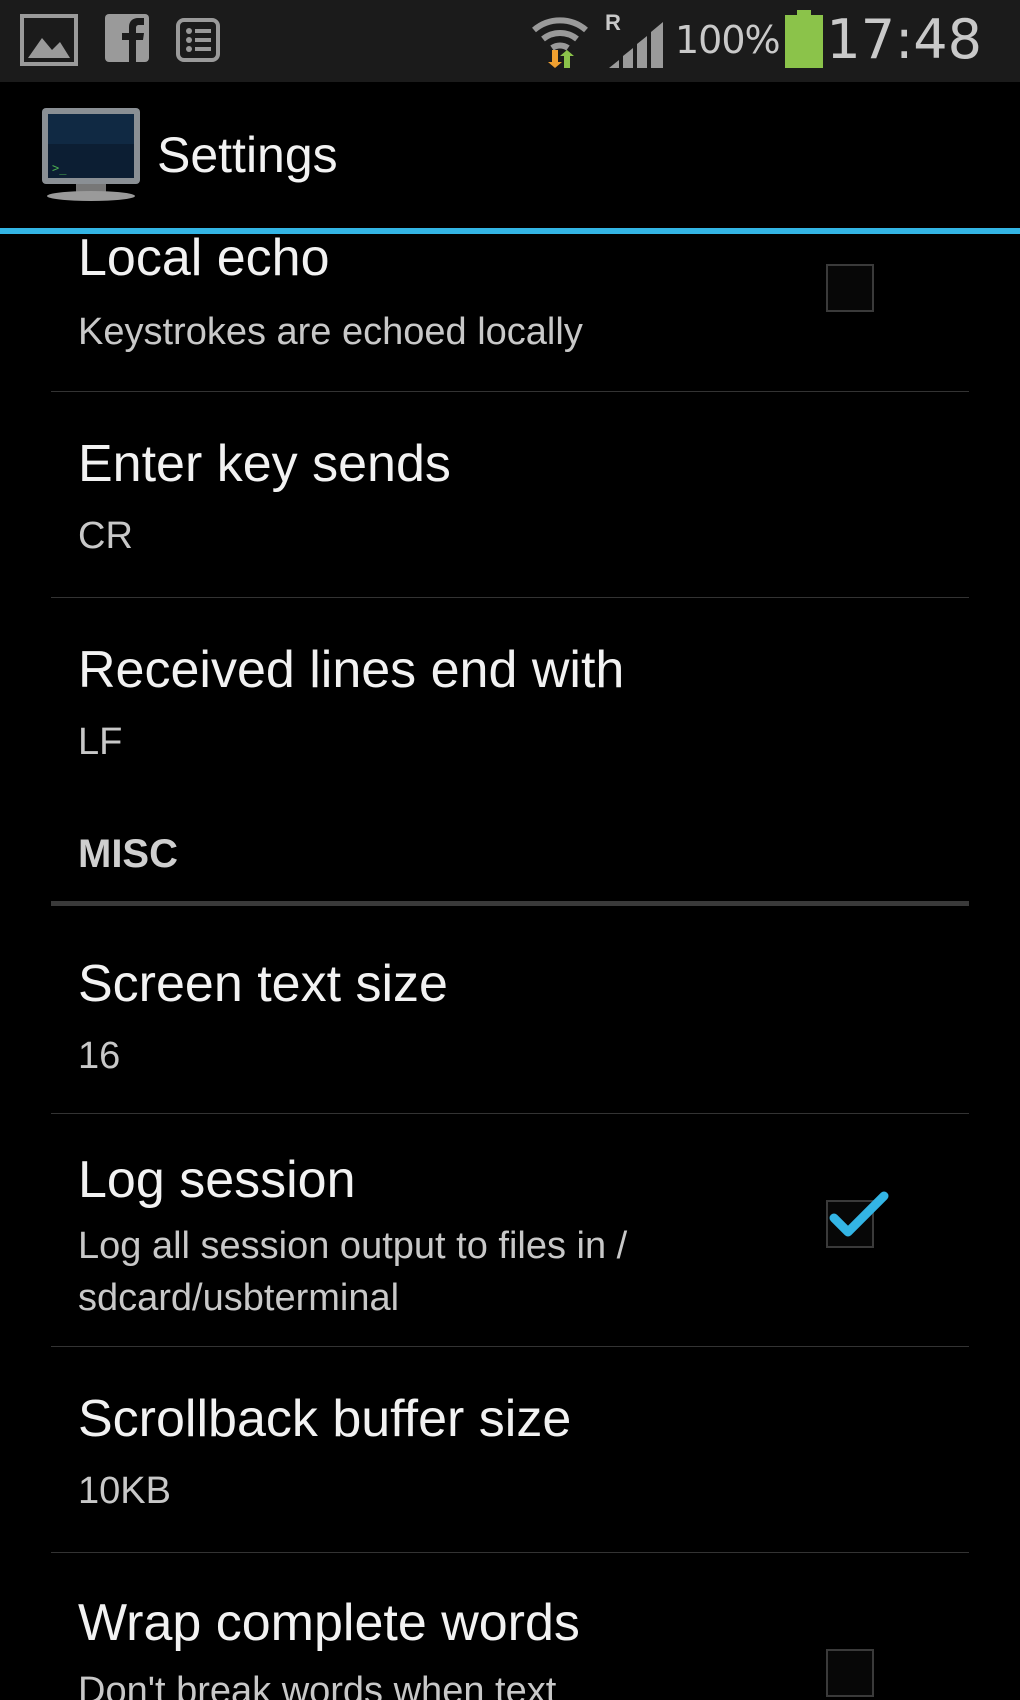 The width and height of the screenshot is (1020, 1700). What do you see at coordinates (99, 1056) in the screenshot?
I see `pref-summary: 16` at bounding box center [99, 1056].